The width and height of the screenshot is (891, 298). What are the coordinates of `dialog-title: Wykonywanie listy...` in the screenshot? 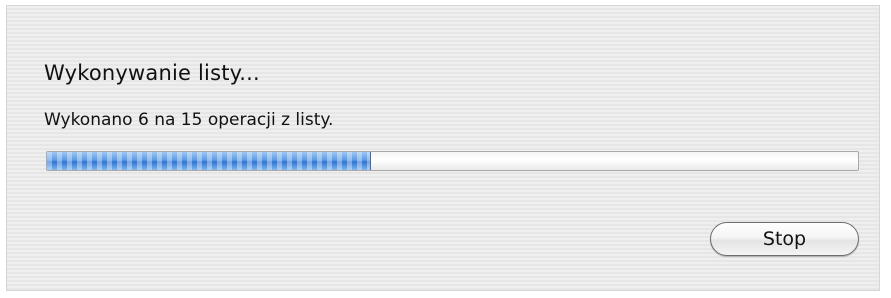 It's located at (152, 73).